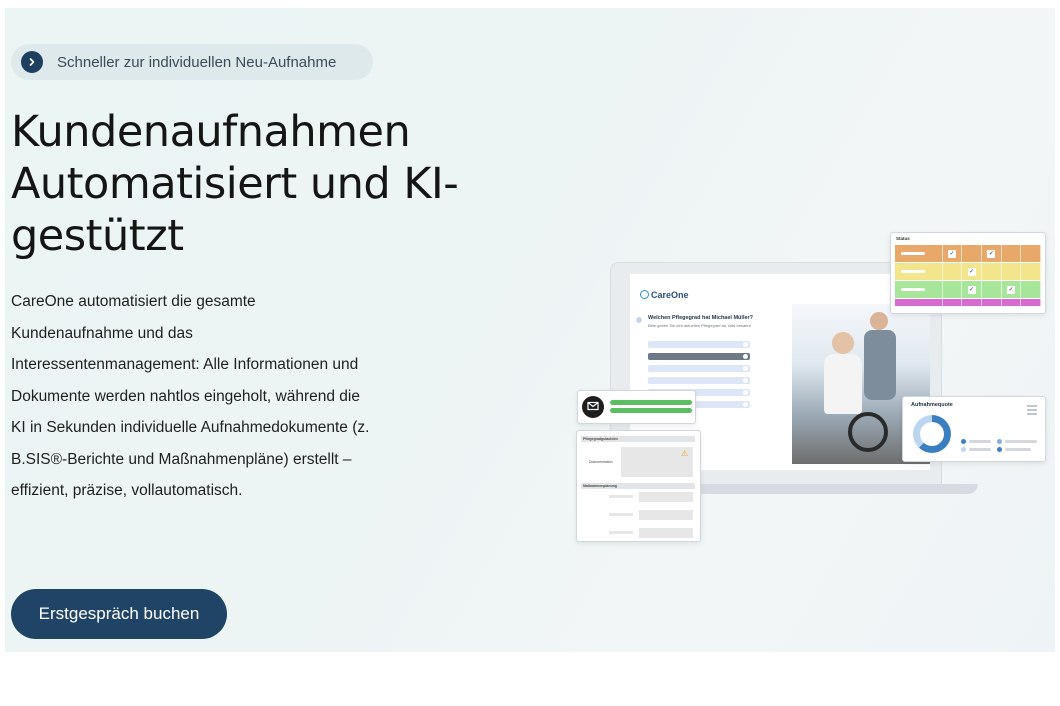 Image resolution: width=1060 pixels, height=706 pixels. What do you see at coordinates (600, 486) in the screenshot?
I see `doc-section-title: Maßnahmenplanung` at bounding box center [600, 486].